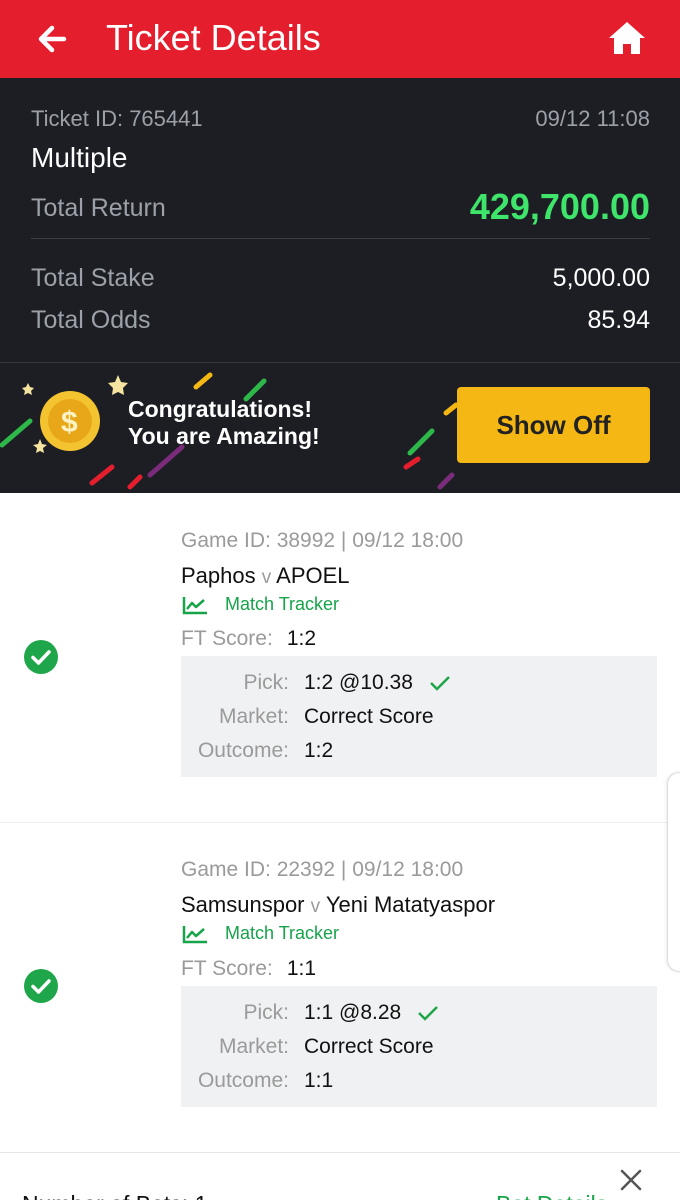  I want to click on outcome-value: 1:2, so click(319, 750).